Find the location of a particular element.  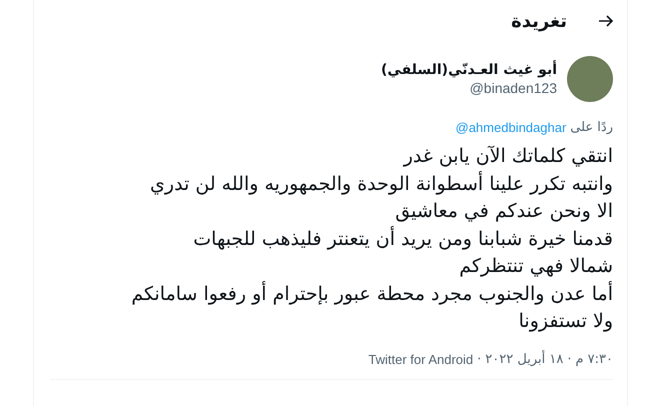

tweet-date: ١٨ أبريل ٢٠٢٢ is located at coordinates (524, 359).